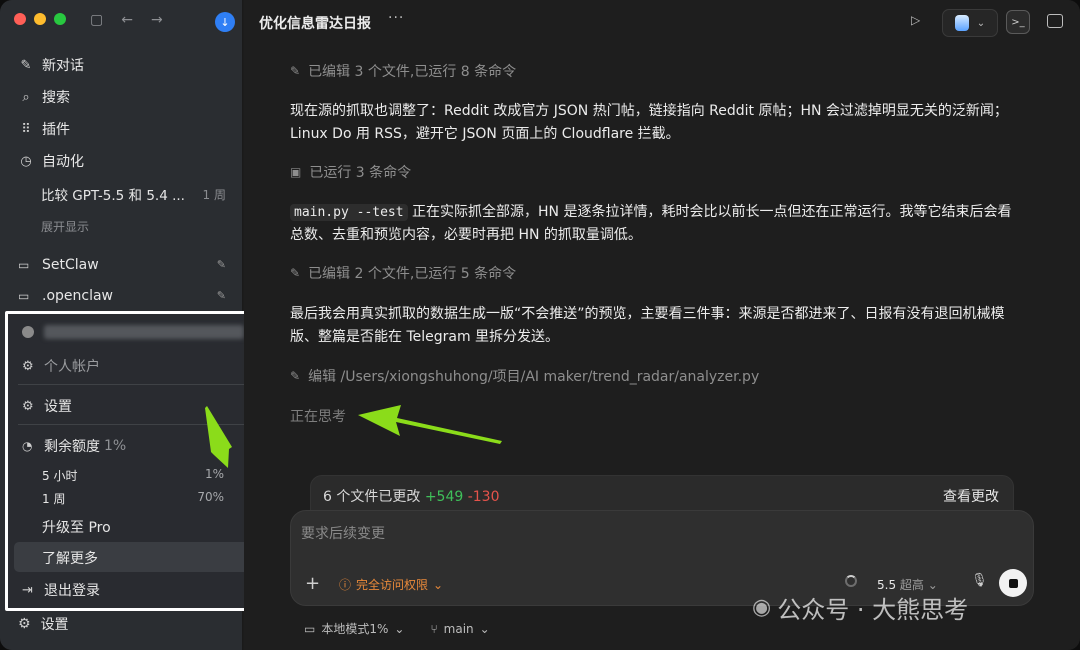  What do you see at coordinates (78, 295) in the screenshot?
I see `project-label: .openclaw` at bounding box center [78, 295].